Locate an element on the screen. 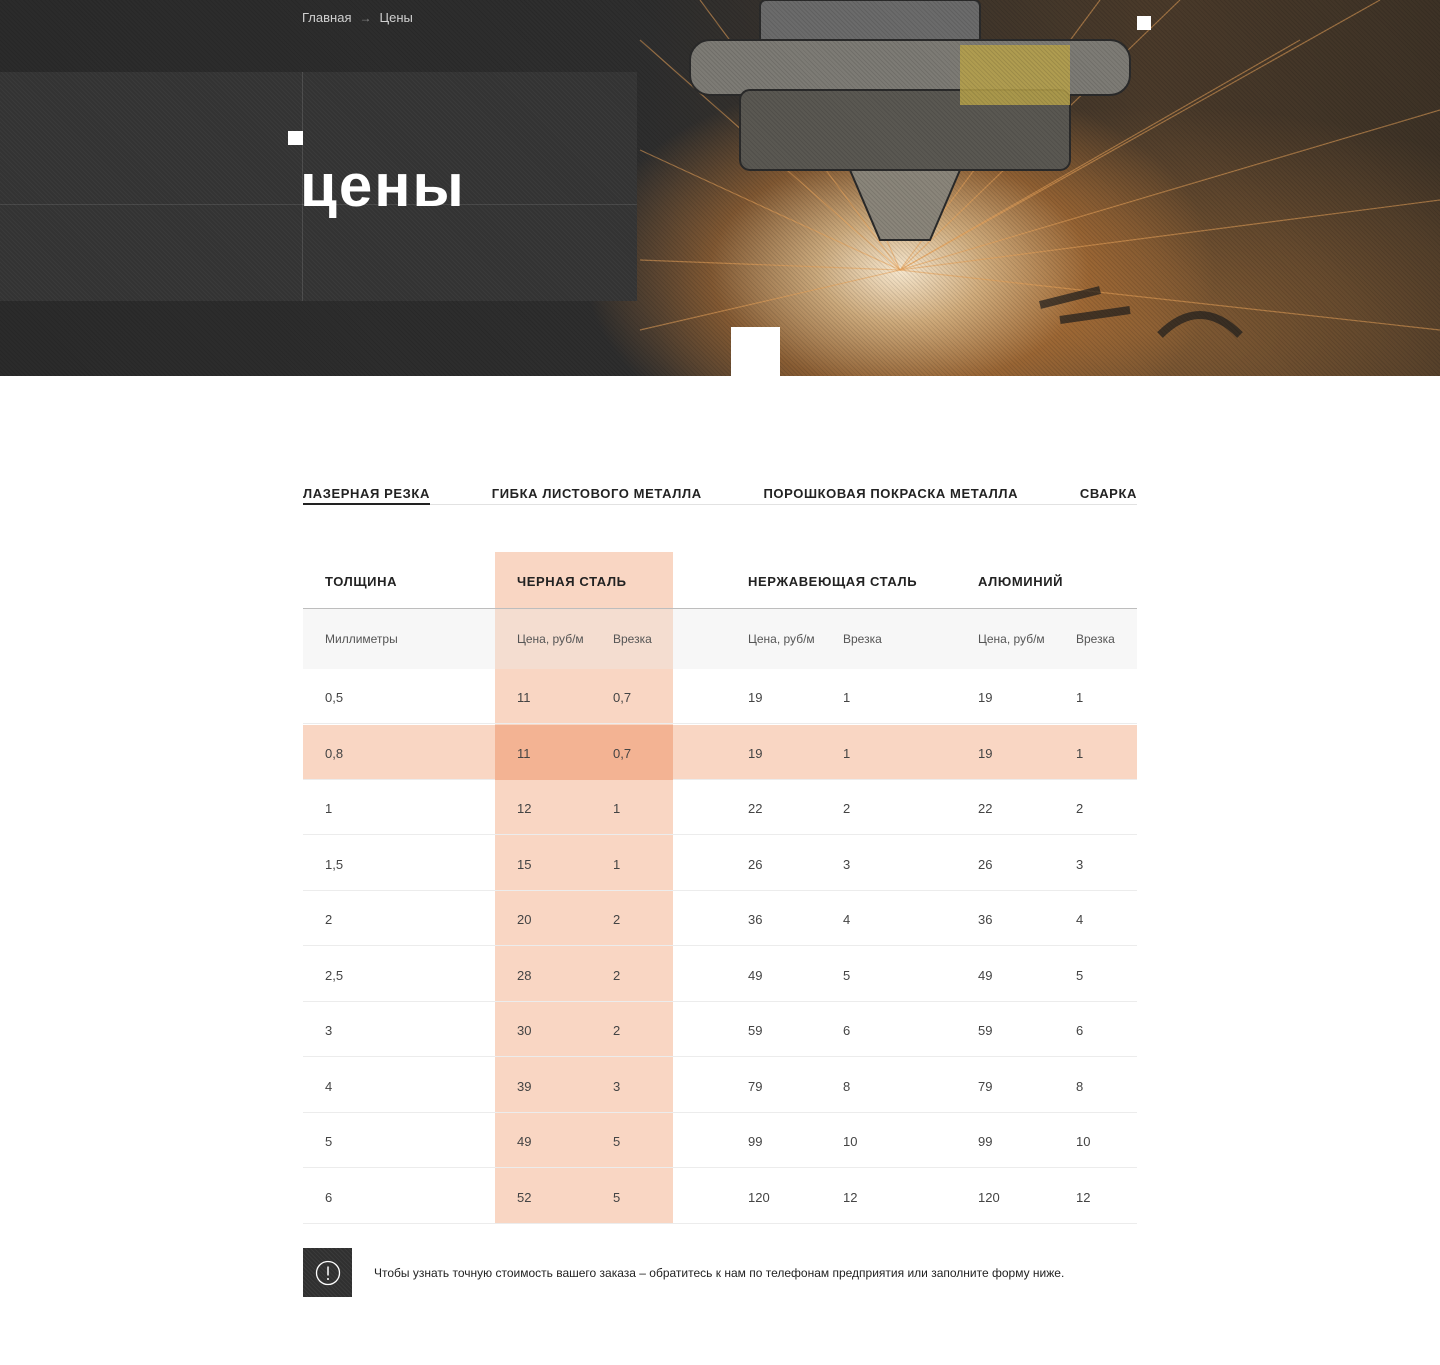 Image resolution: width=1440 pixels, height=1365 pixels. table-row: 0,8 11 0,7 19 1 19 1 is located at coordinates (720, 752).